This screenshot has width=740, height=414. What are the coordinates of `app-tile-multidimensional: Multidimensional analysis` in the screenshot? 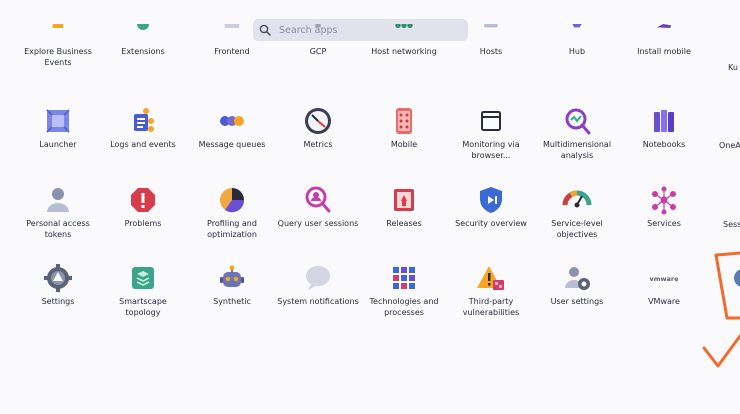 It's located at (577, 133).